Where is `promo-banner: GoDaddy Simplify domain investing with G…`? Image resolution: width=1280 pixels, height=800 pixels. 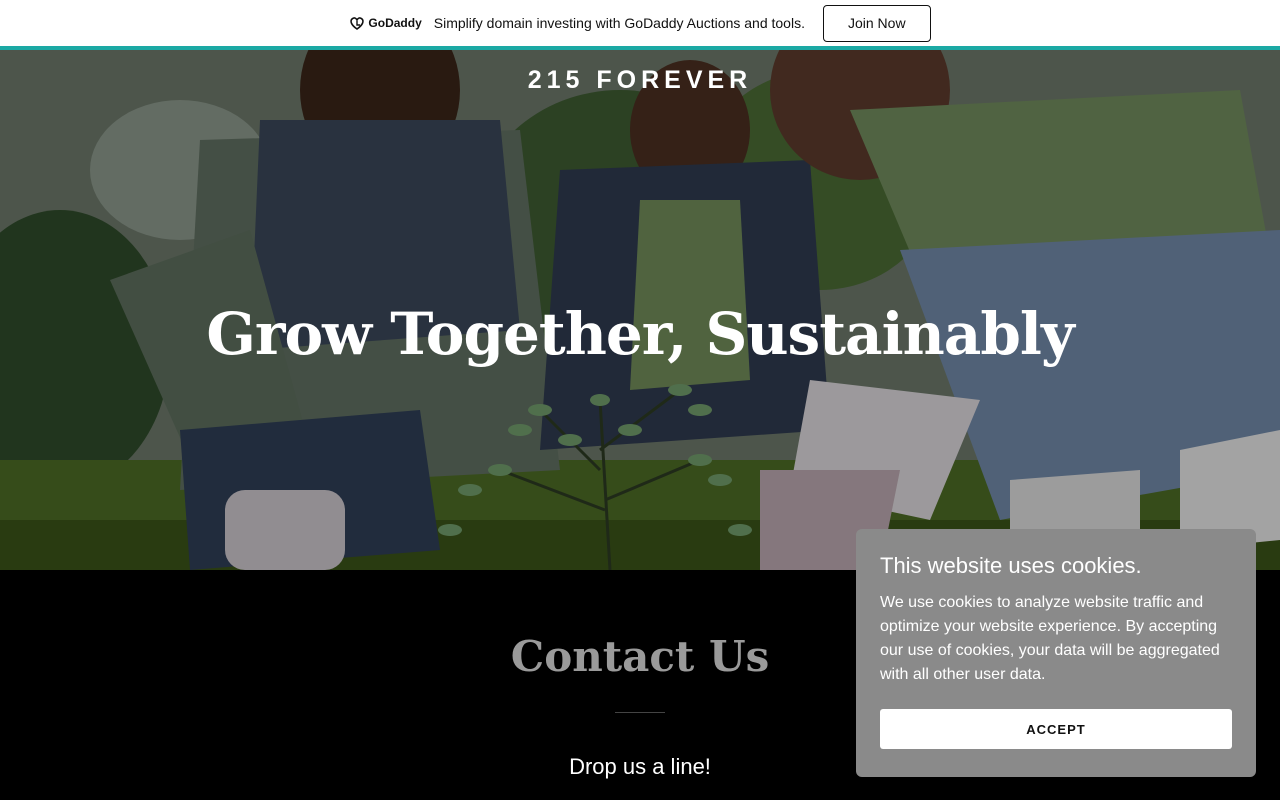
promo-banner: GoDaddy Simplify domain investing with G… is located at coordinates (640, 23).